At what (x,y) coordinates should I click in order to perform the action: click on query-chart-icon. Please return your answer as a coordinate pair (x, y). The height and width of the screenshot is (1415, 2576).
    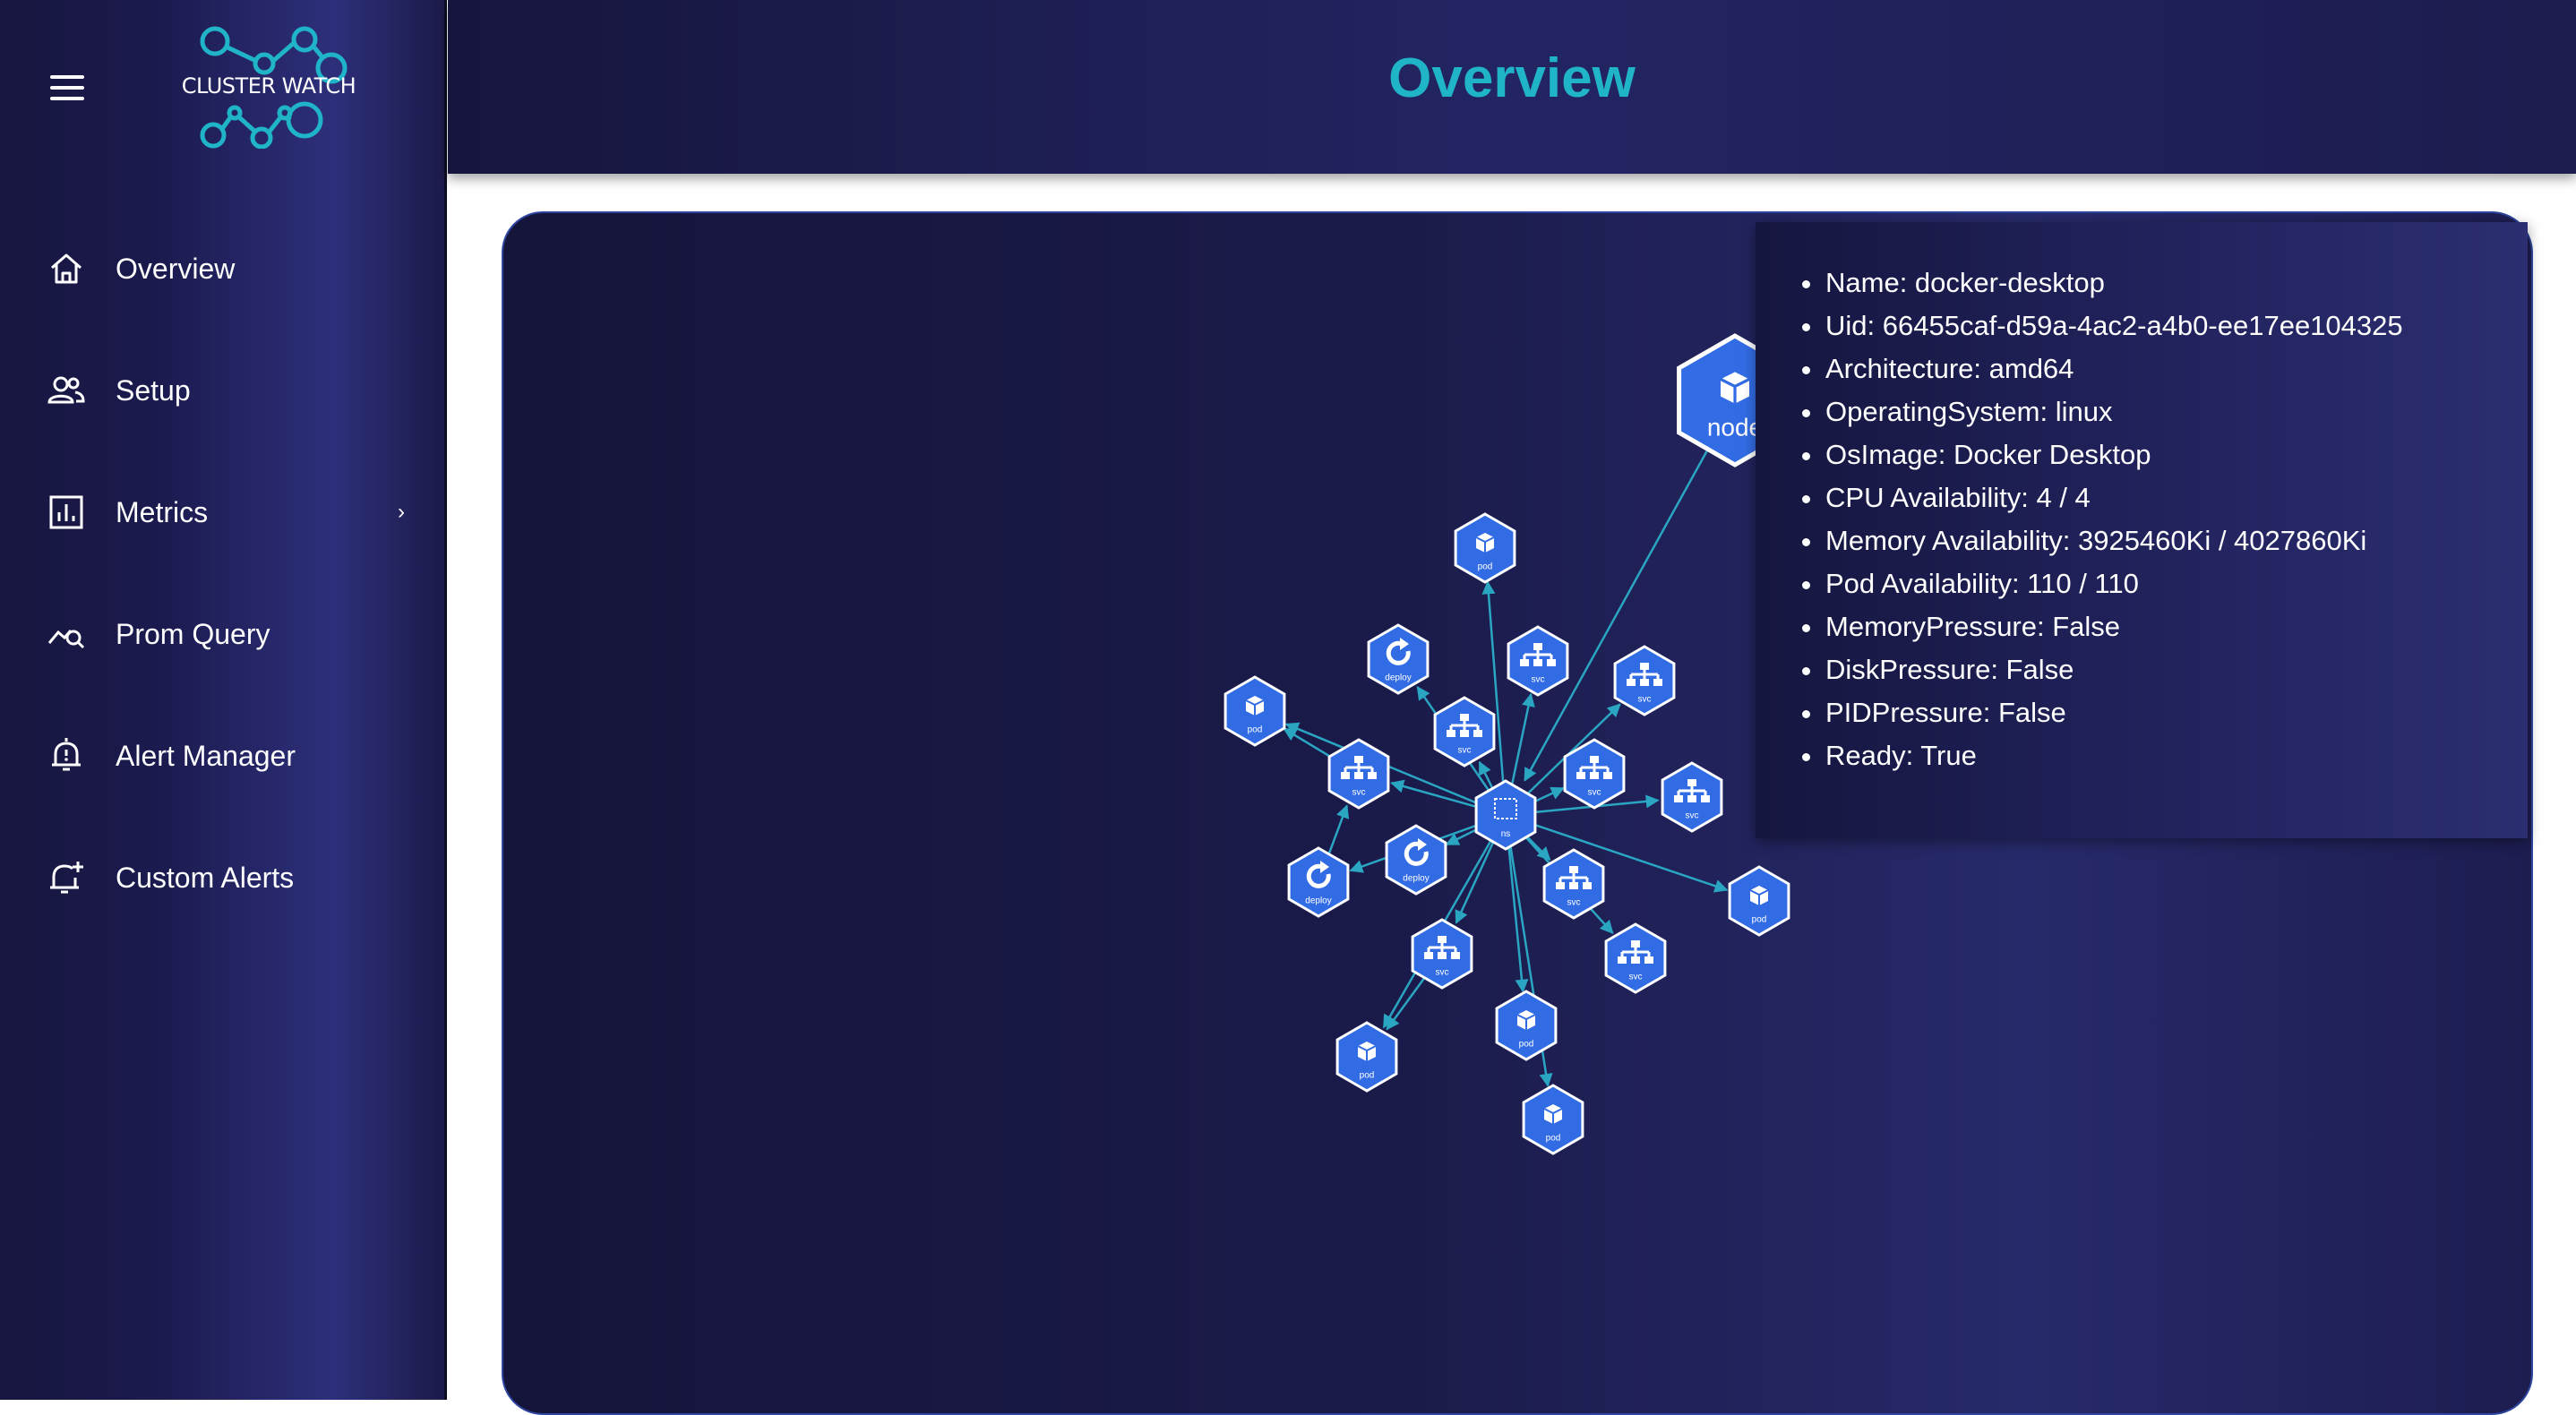
    Looking at the image, I should click on (66, 639).